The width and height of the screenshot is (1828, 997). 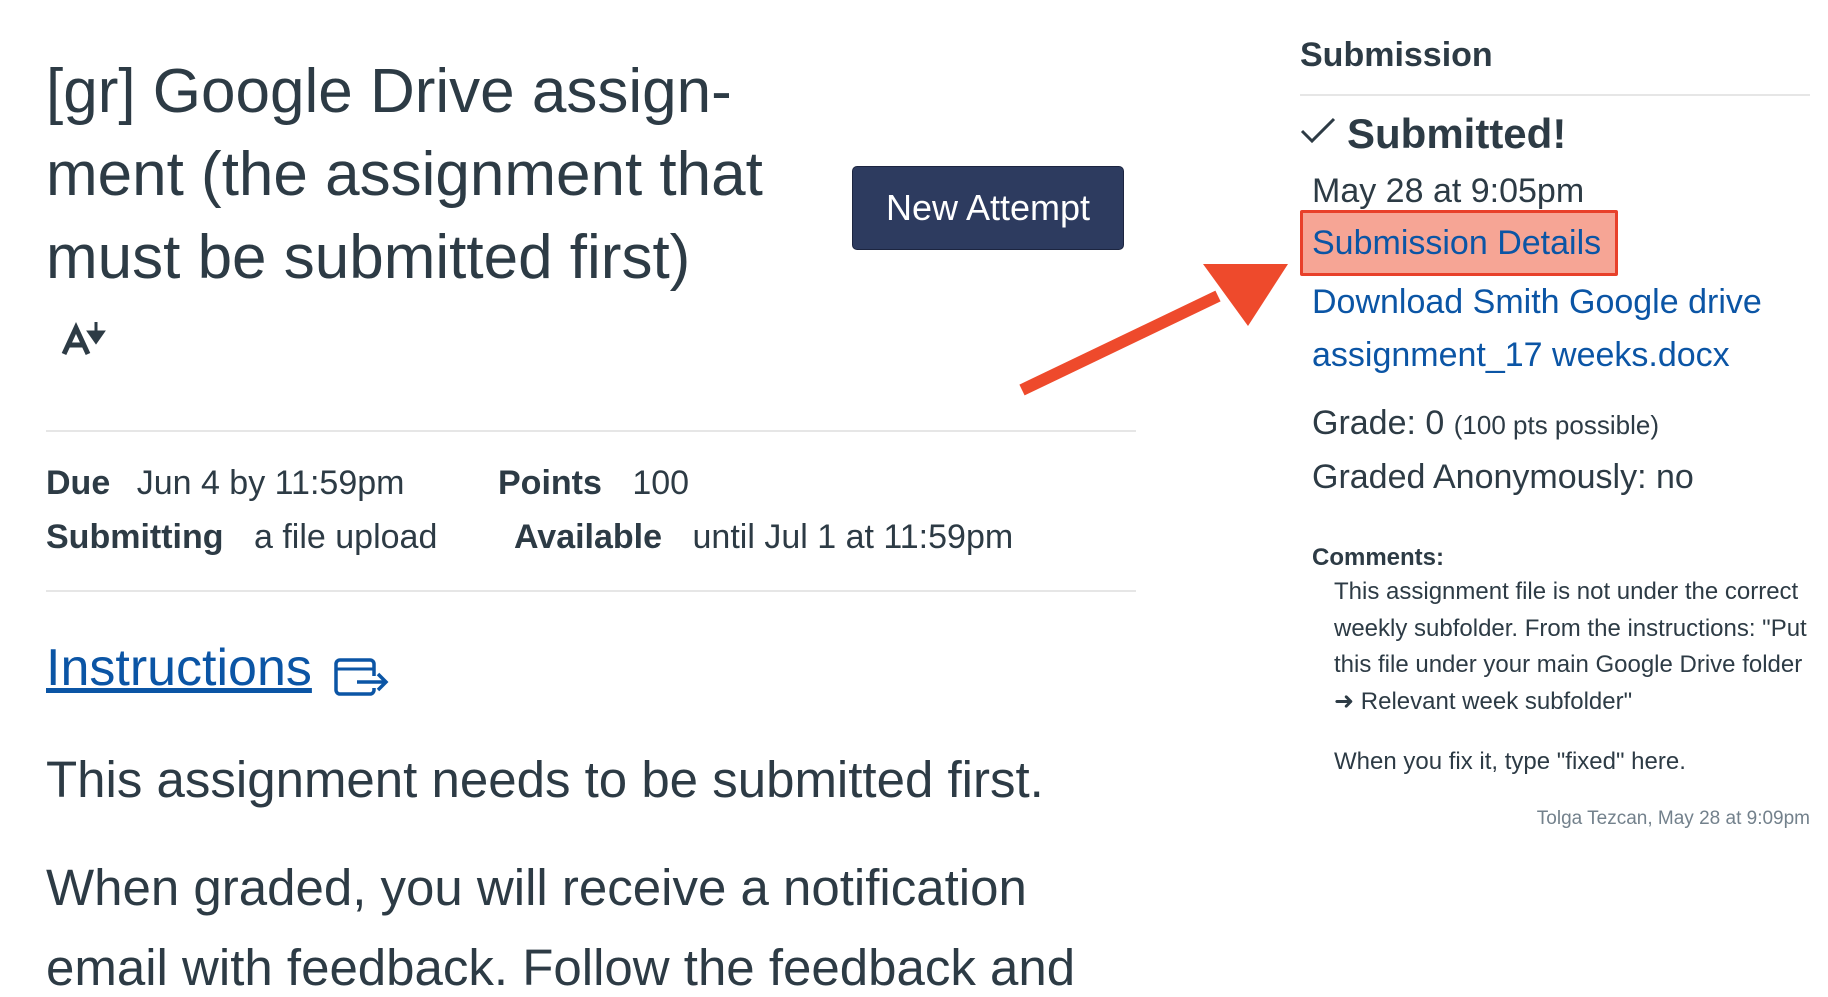 I want to click on text-to-speech-icon, so click(x=85, y=338).